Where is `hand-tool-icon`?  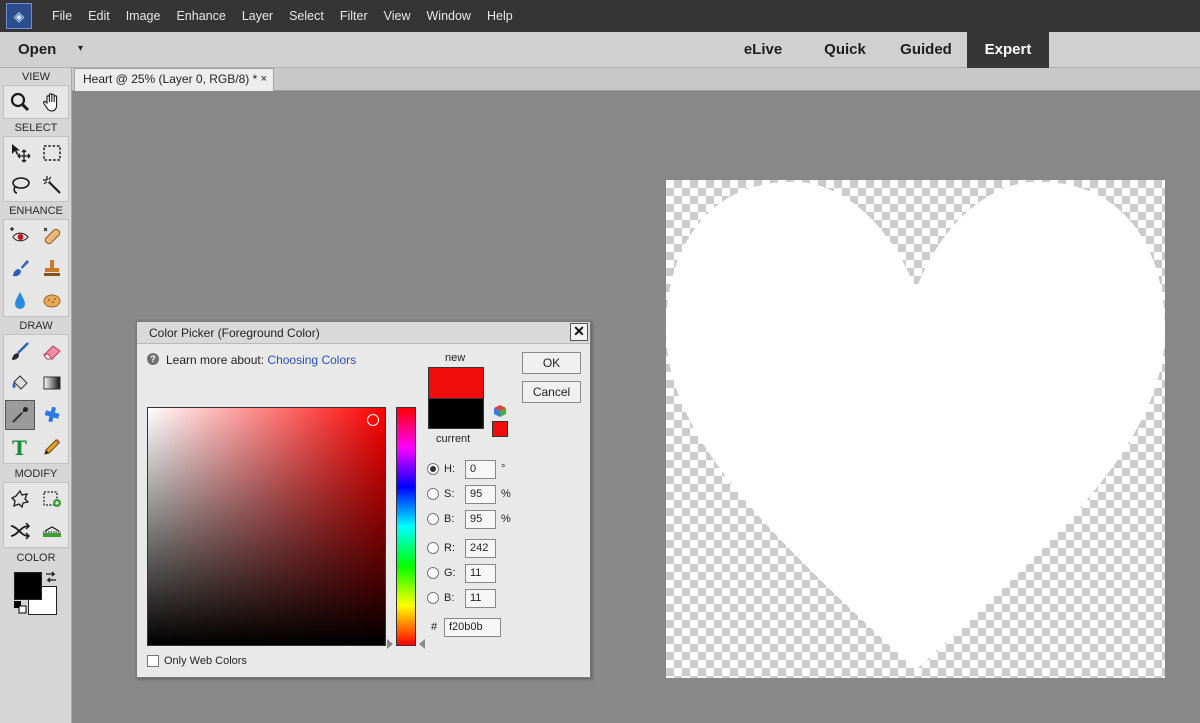
hand-tool-icon is located at coordinates (52, 102).